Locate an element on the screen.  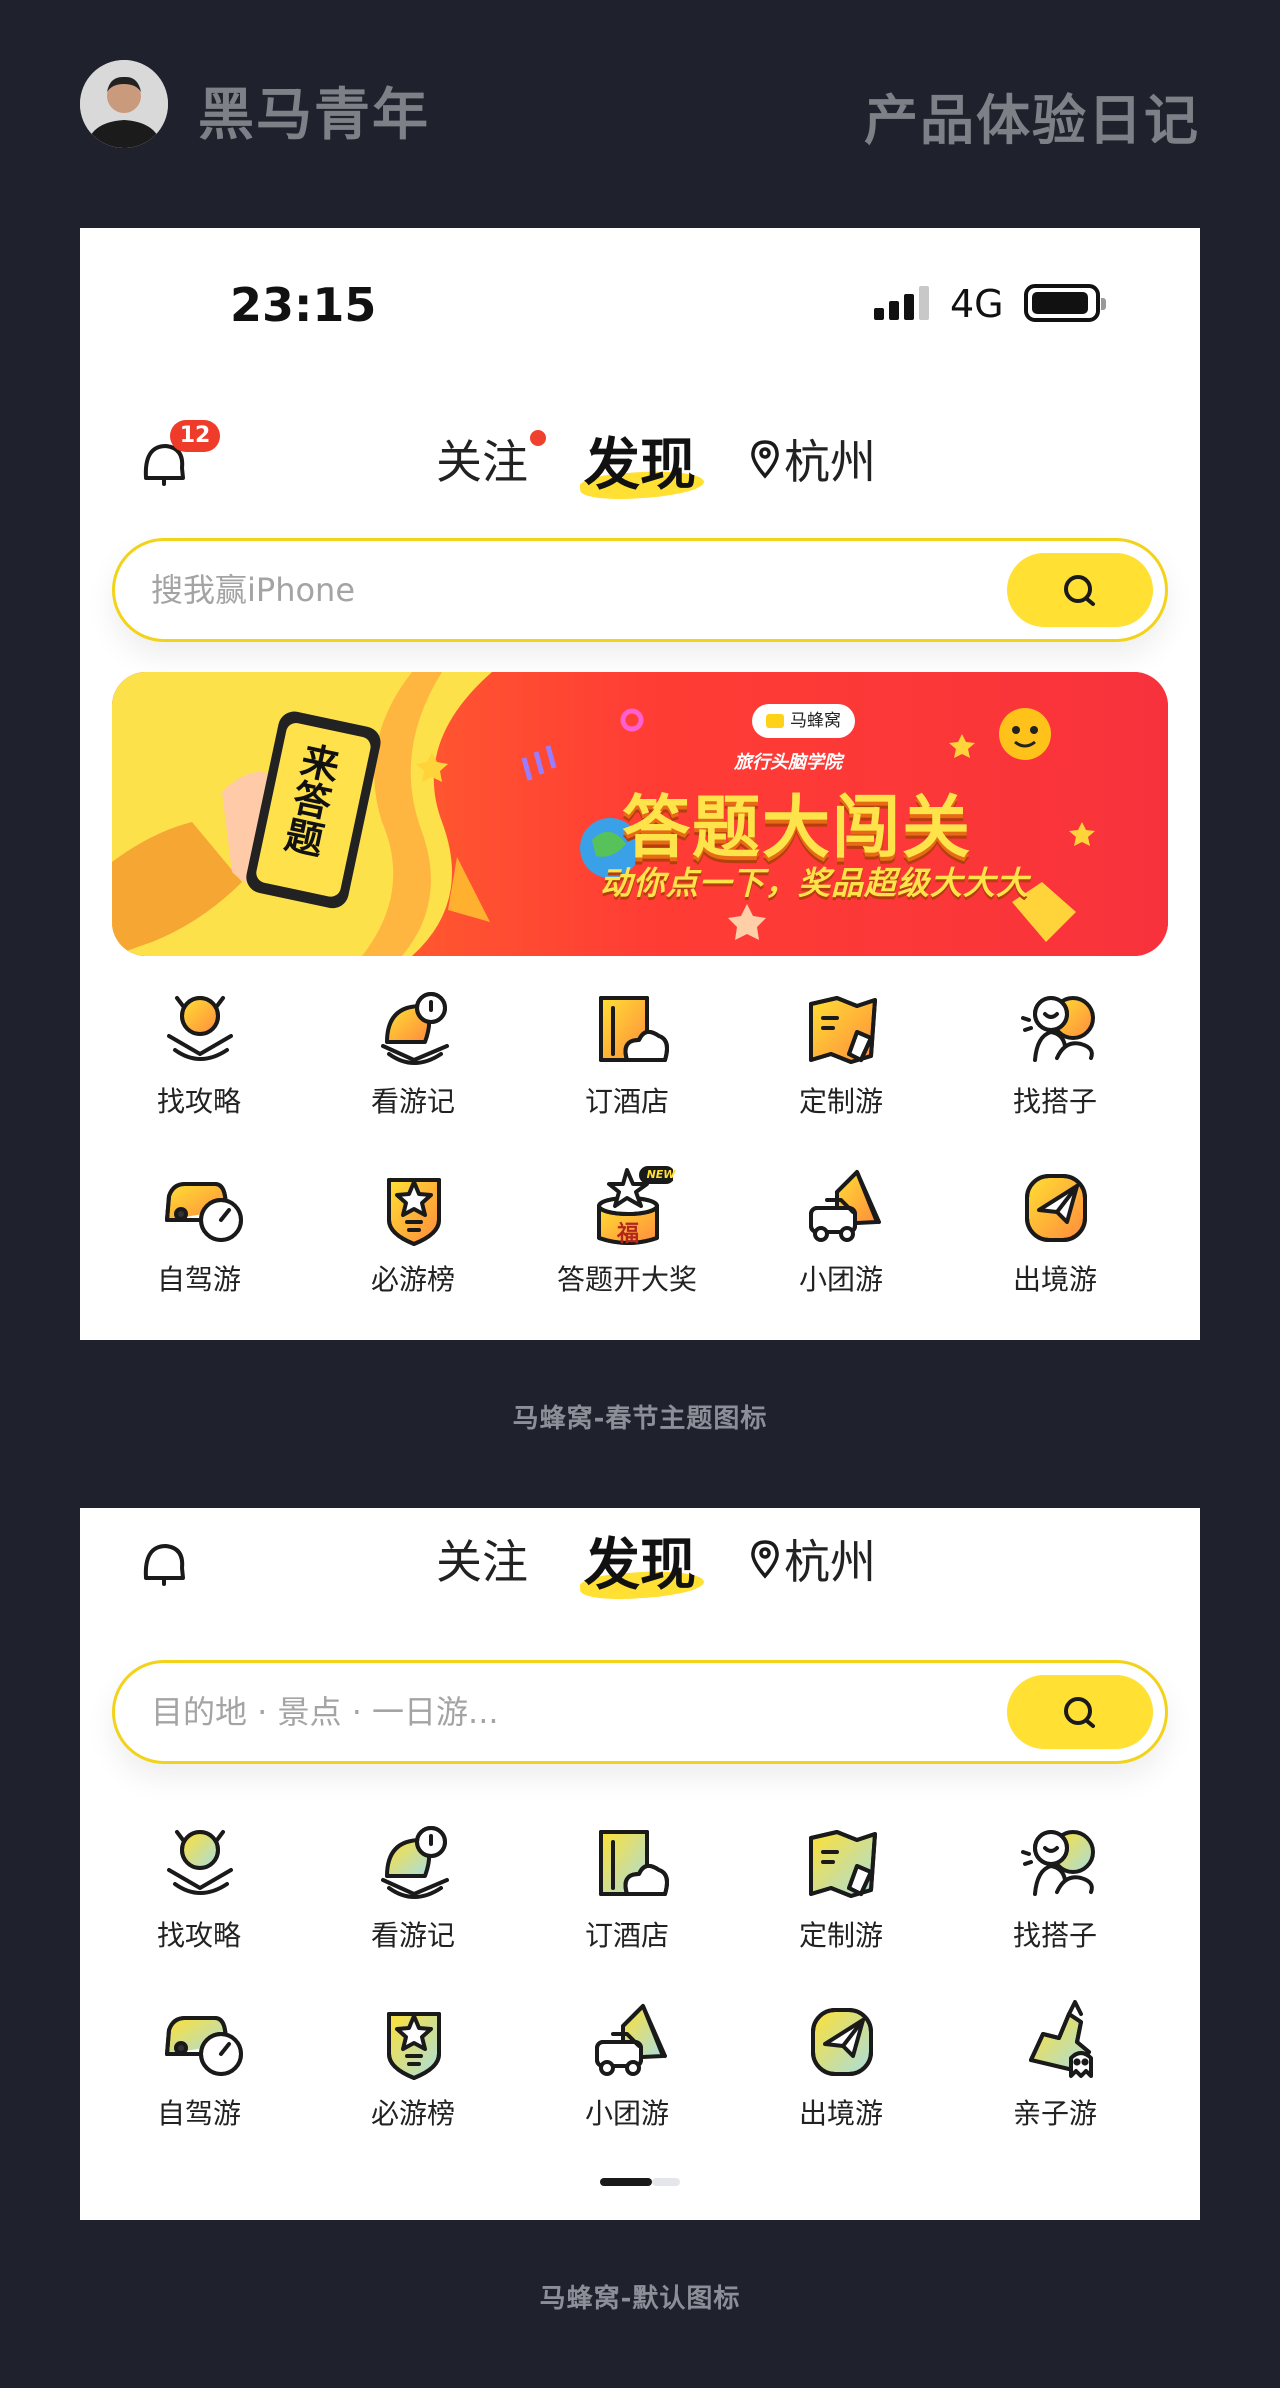
outbound-icon is located at coordinates (1056, 1205).